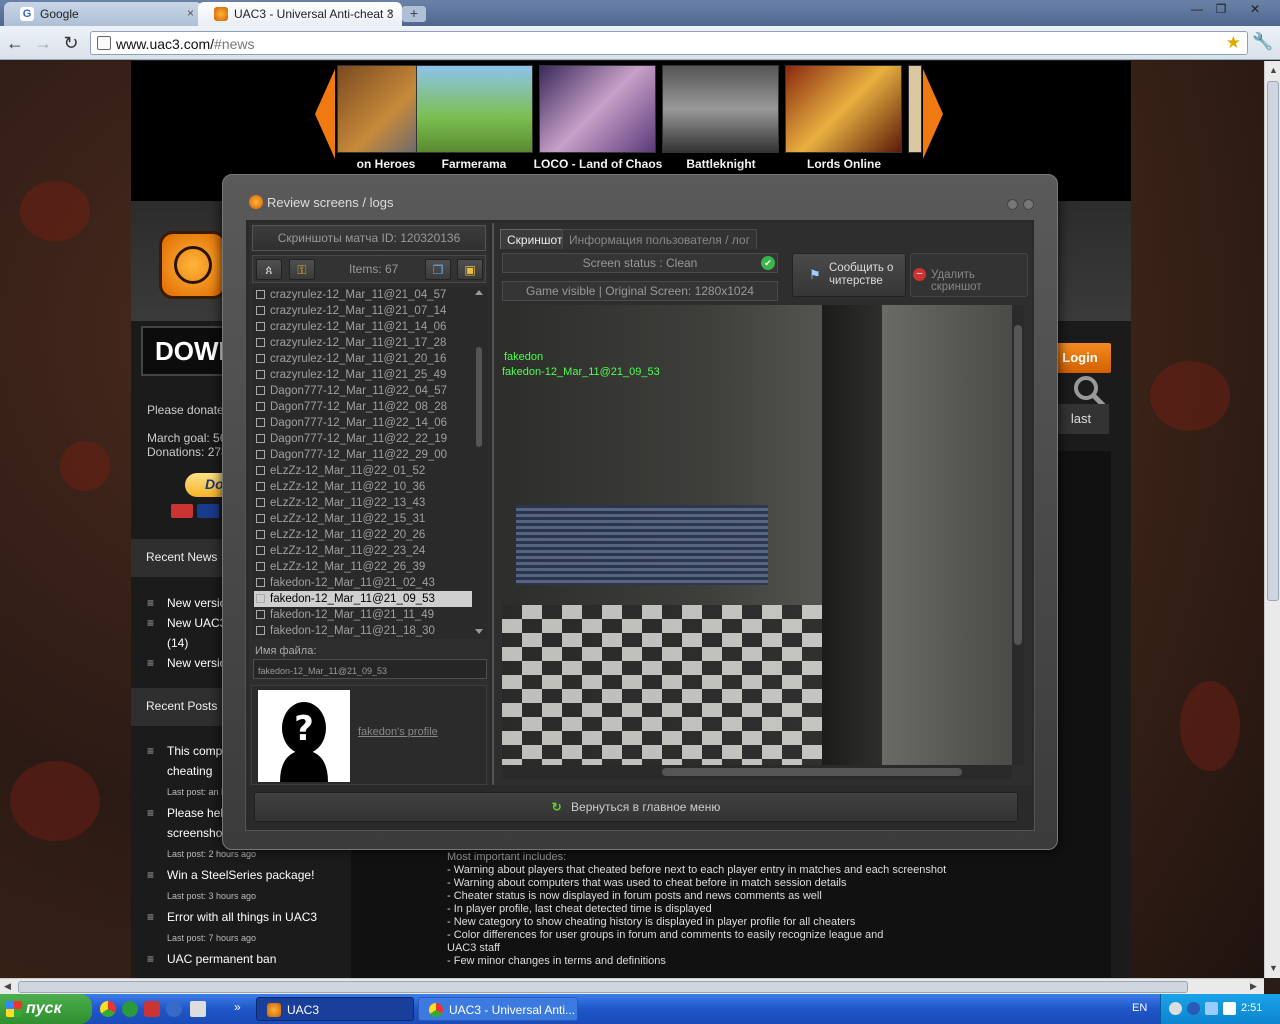  I want to click on file-list-item: crazyrulez-12_Mar_11@21_04_57, so click(363, 295).